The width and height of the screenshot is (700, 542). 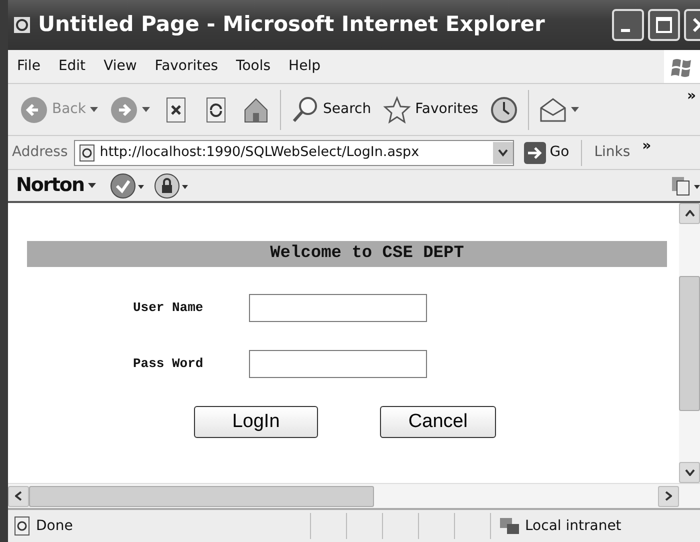 What do you see at coordinates (72, 66) in the screenshot?
I see `menu-item: Edit` at bounding box center [72, 66].